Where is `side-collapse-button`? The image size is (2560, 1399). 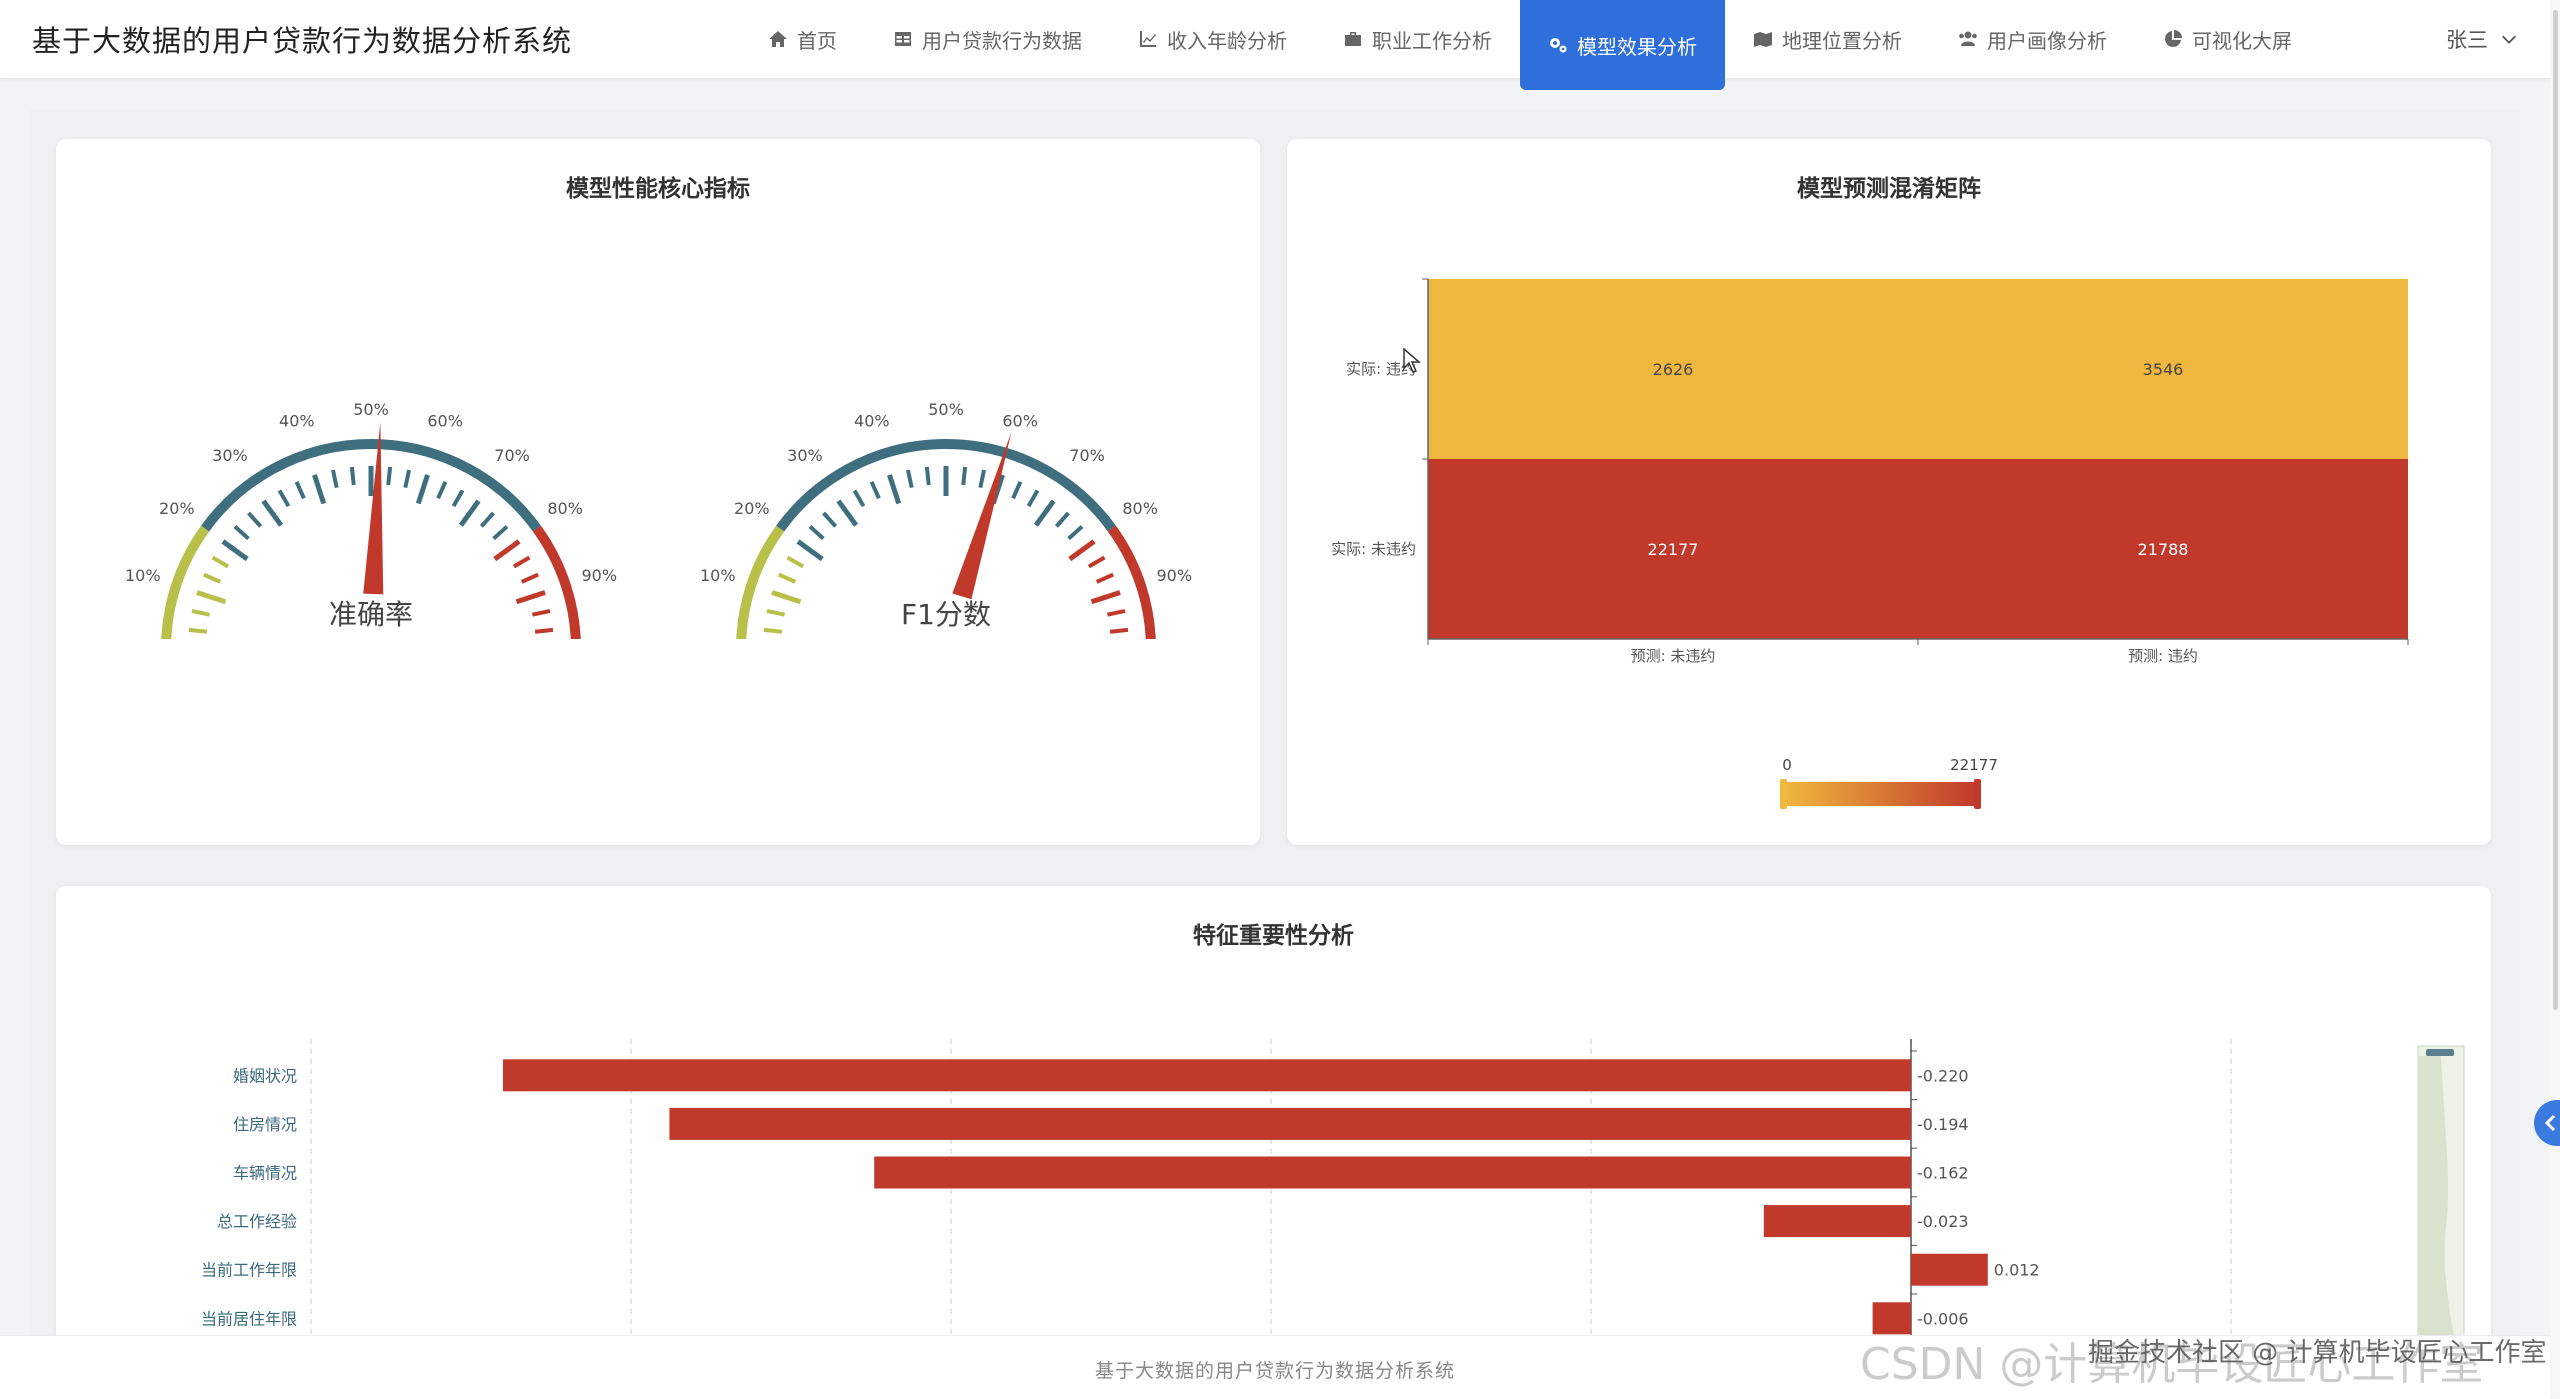
side-collapse-button is located at coordinates (2547, 1123).